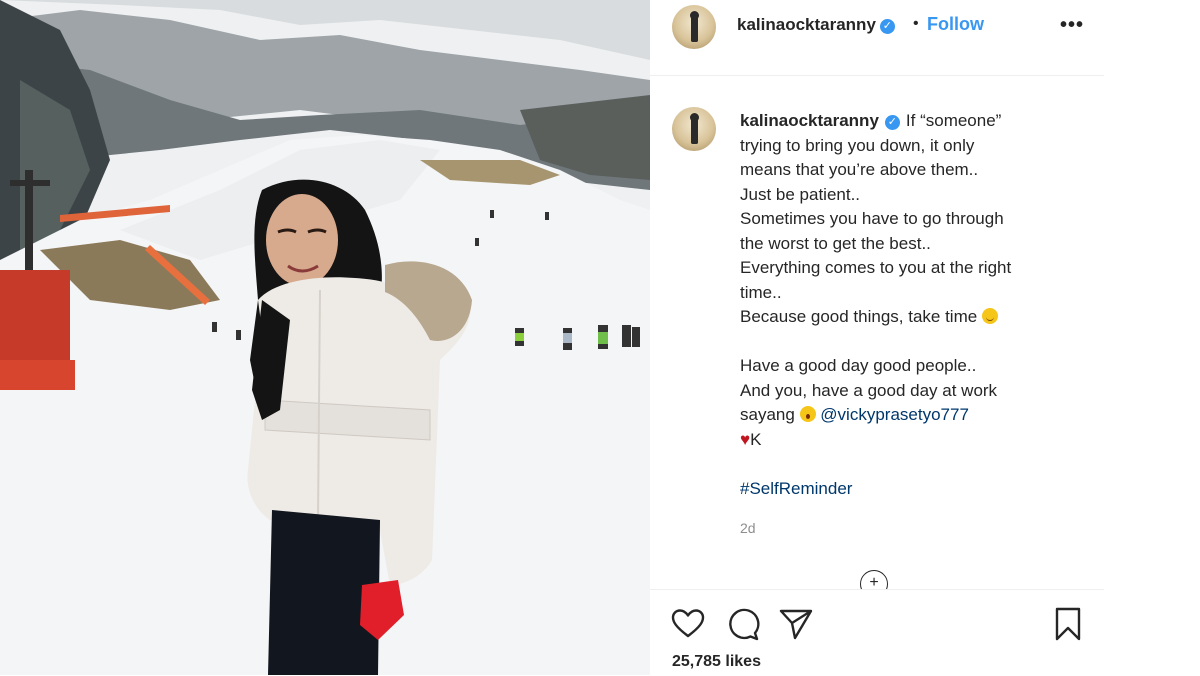 Image resolution: width=1200 pixels, height=676 pixels. What do you see at coordinates (859, 169) in the screenshot?
I see `caption-line: means that you’re above them..` at bounding box center [859, 169].